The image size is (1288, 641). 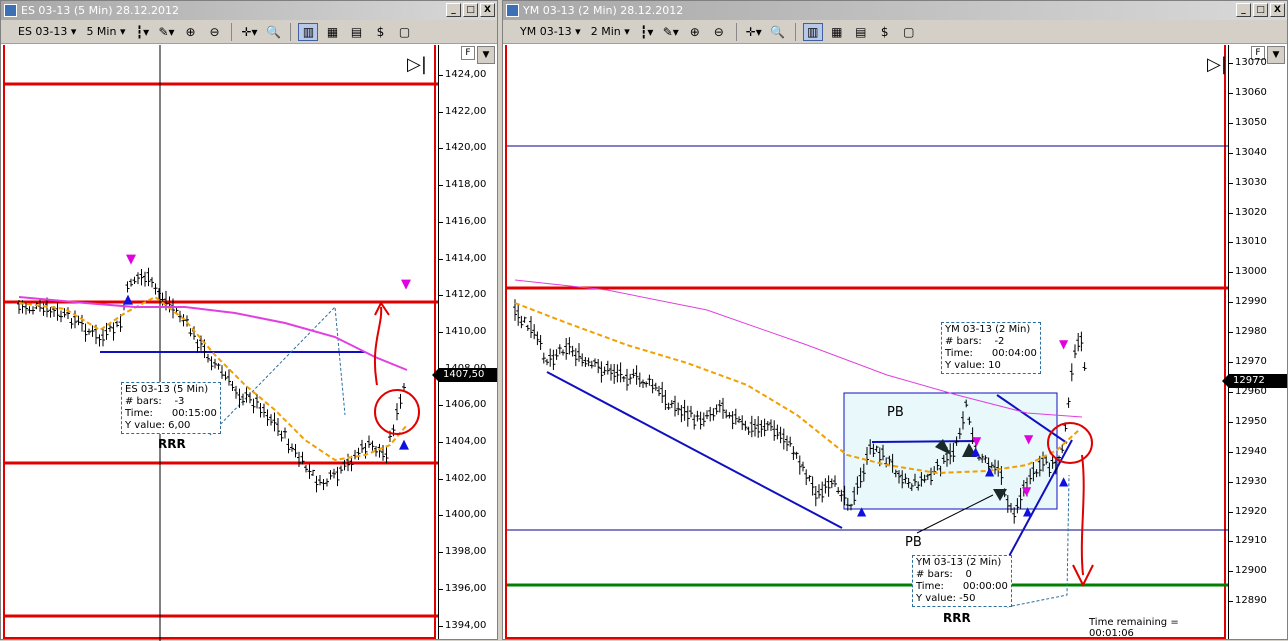 I want to click on axis-tick-label: 13060, so click(x=1248, y=92).